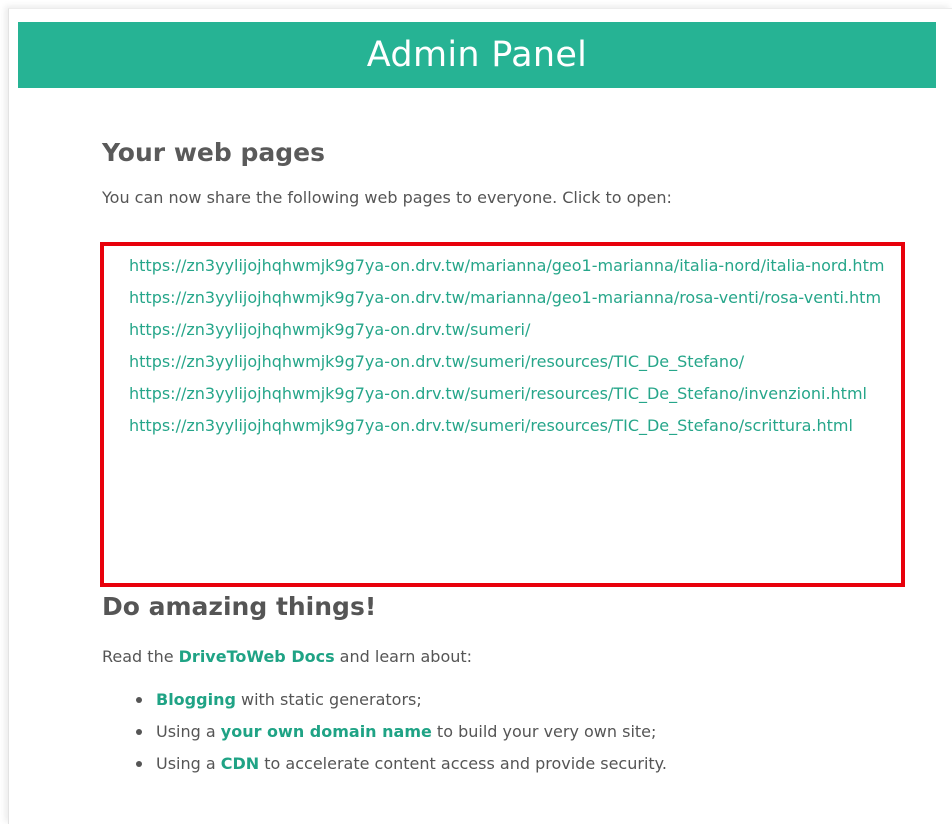 This screenshot has height=824, width=952. What do you see at coordinates (544, 731) in the screenshot?
I see `feature-suffix: to build your very own site;` at bounding box center [544, 731].